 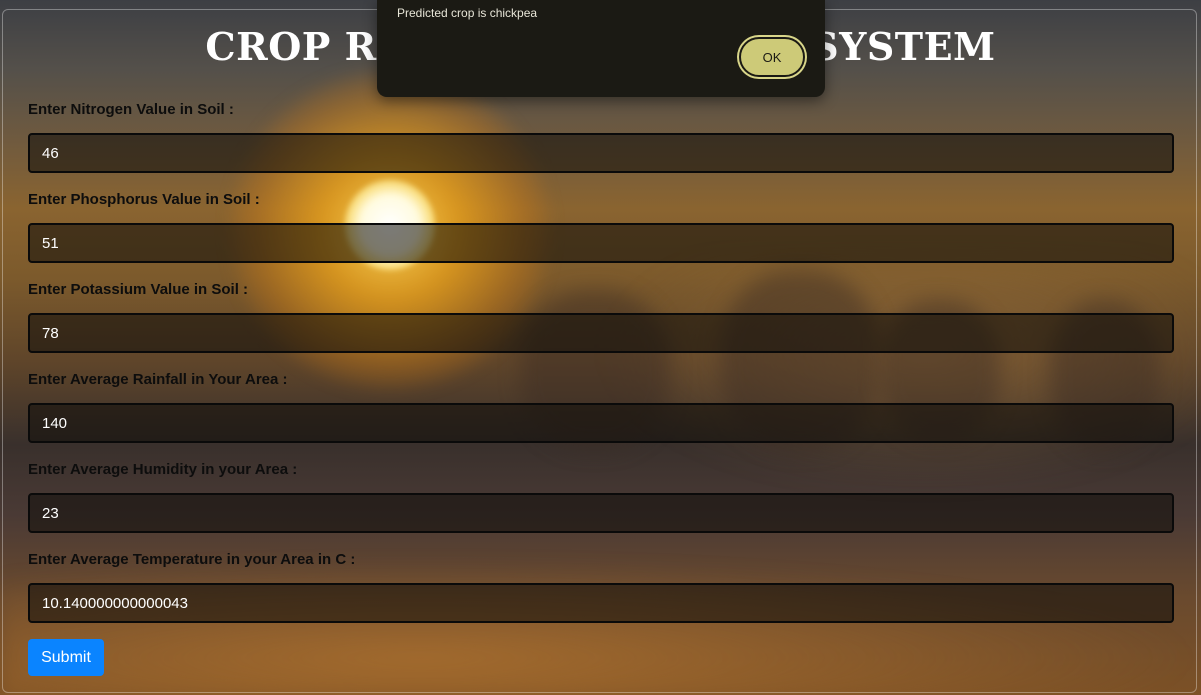 What do you see at coordinates (131, 109) in the screenshot?
I see `nitrogen-label: Enter Nitrogen Value in Soil :` at bounding box center [131, 109].